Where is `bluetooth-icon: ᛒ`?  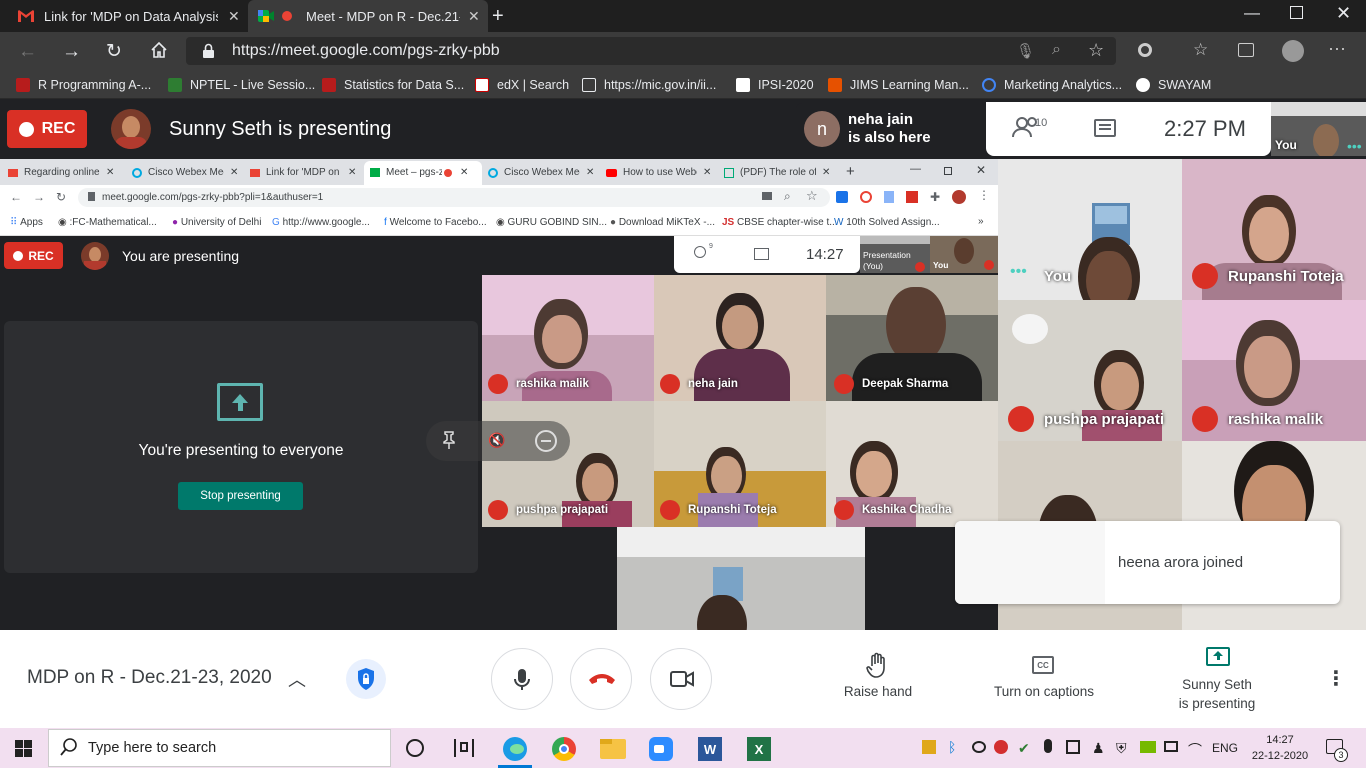
bluetooth-icon: ᛒ is located at coordinates (952, 747).